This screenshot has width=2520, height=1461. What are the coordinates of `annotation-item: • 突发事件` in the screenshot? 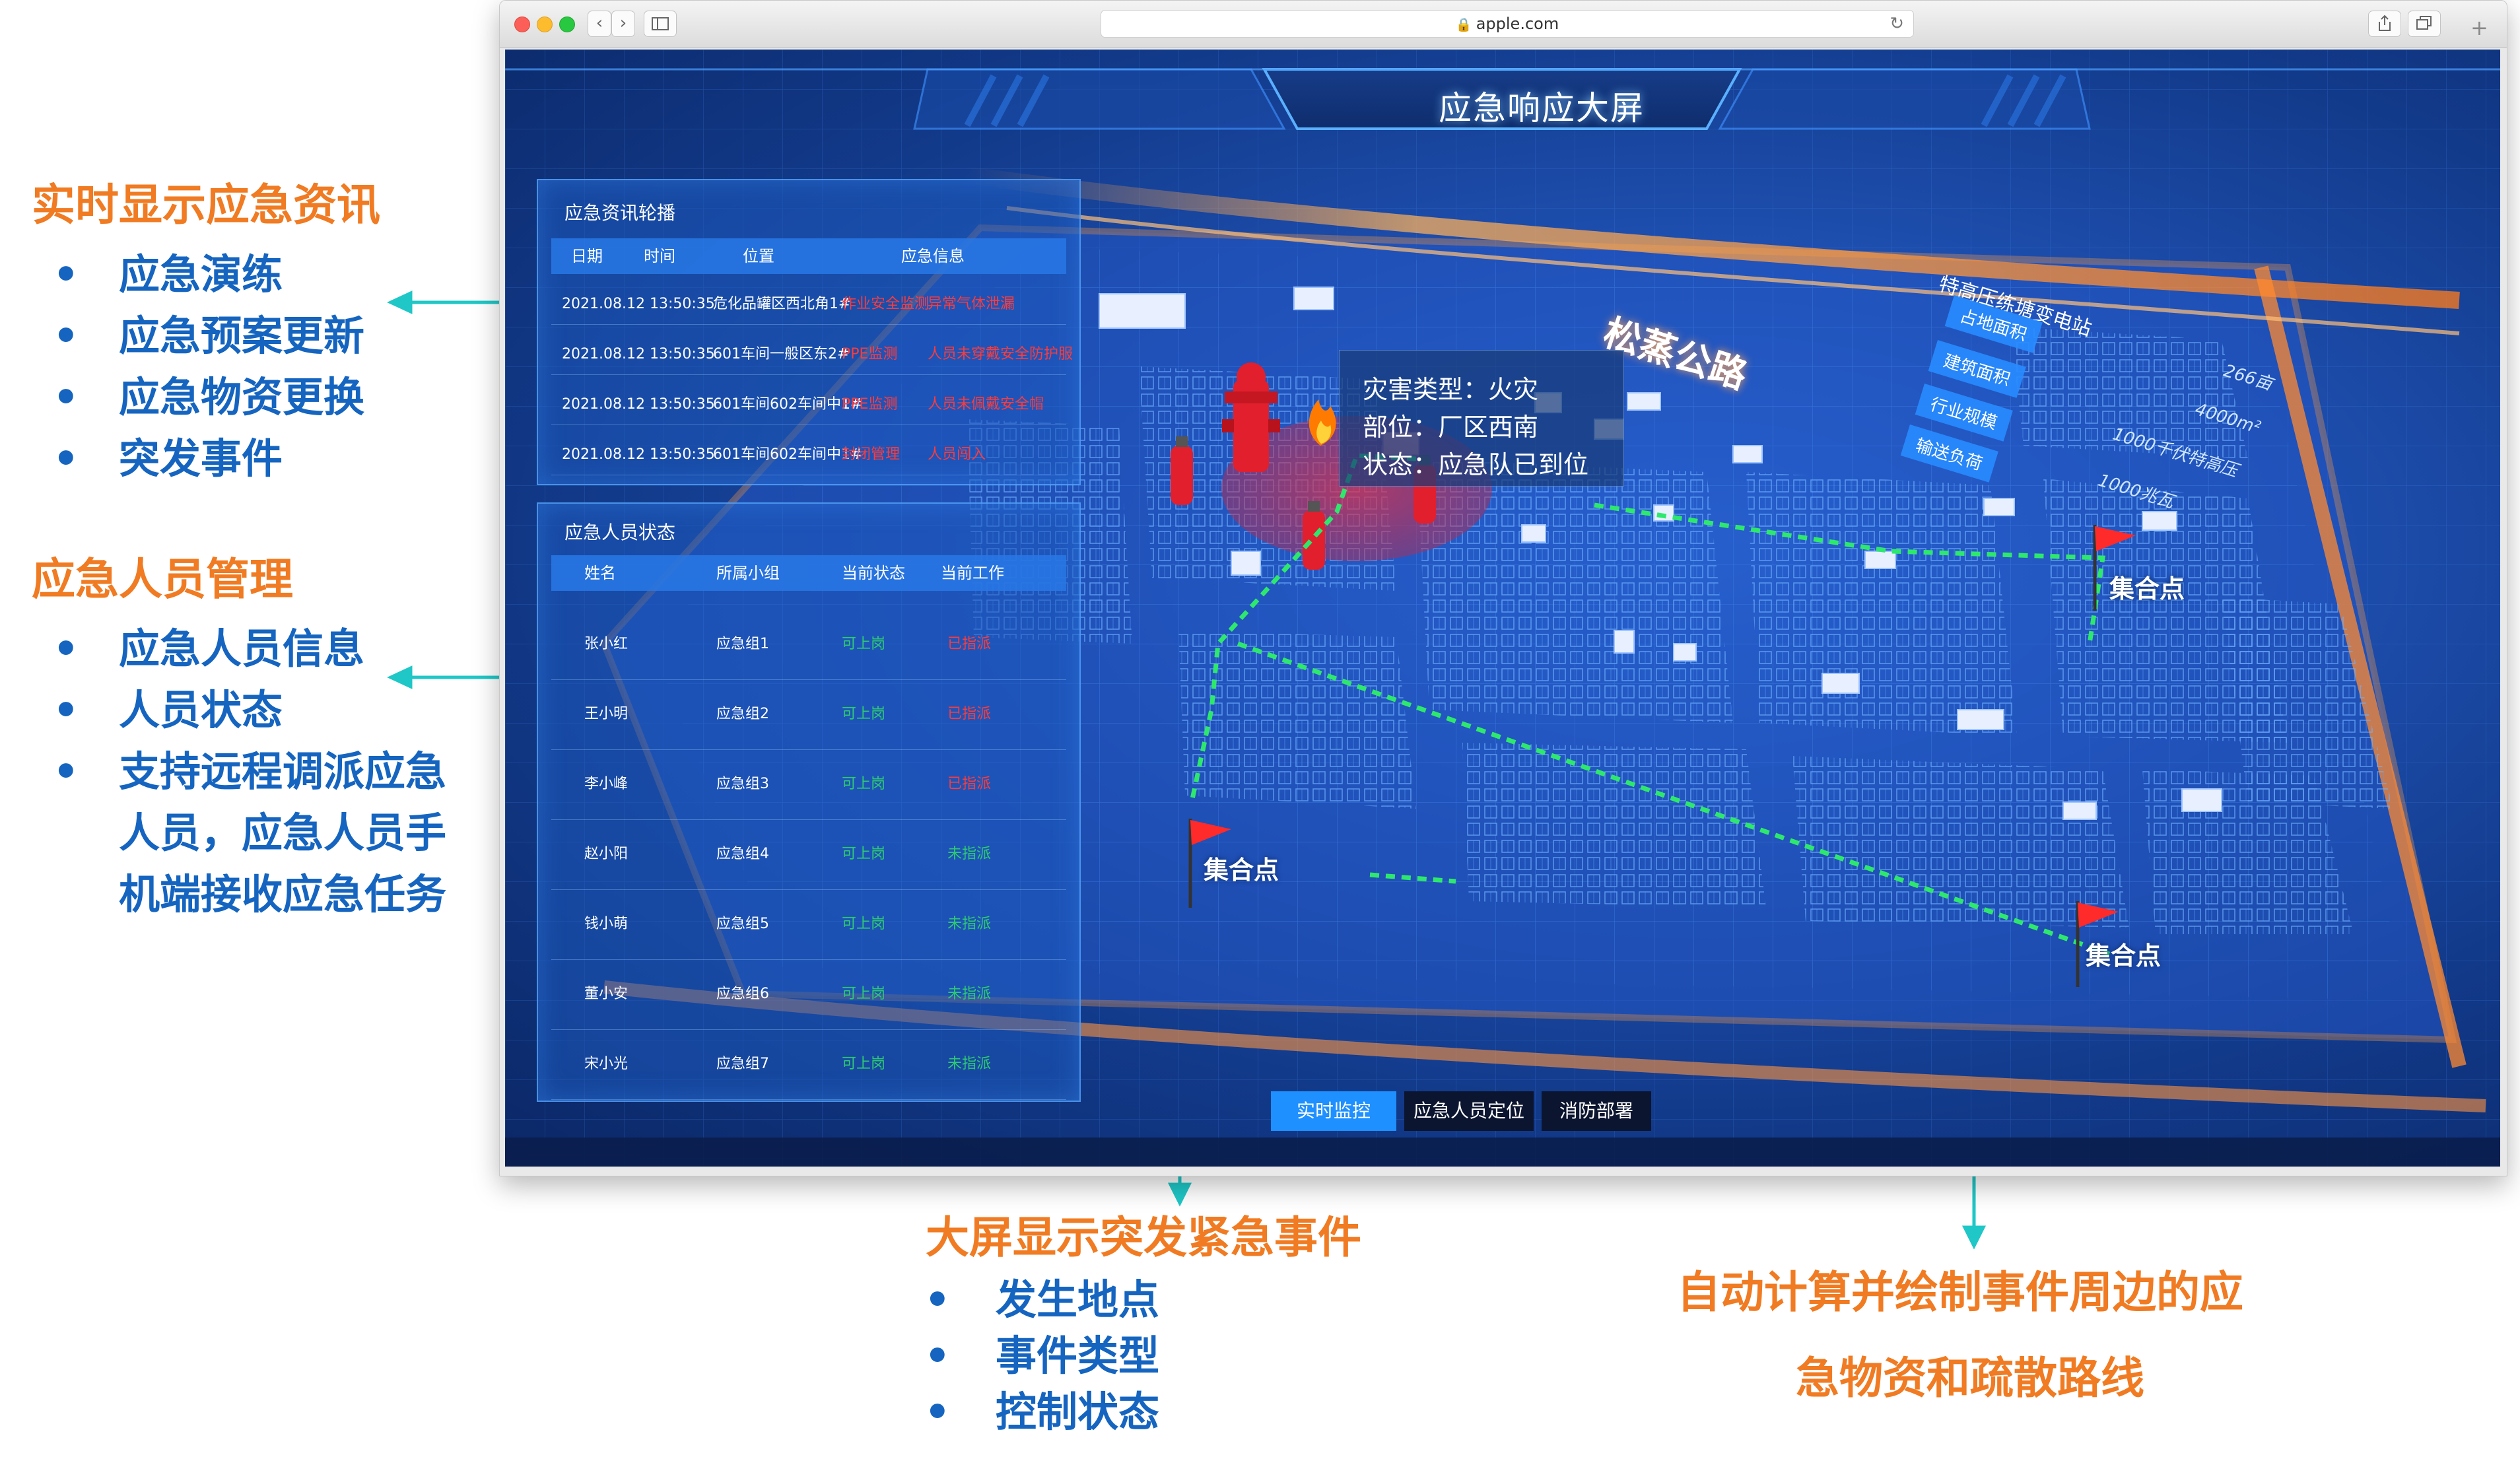 It's located at (168, 458).